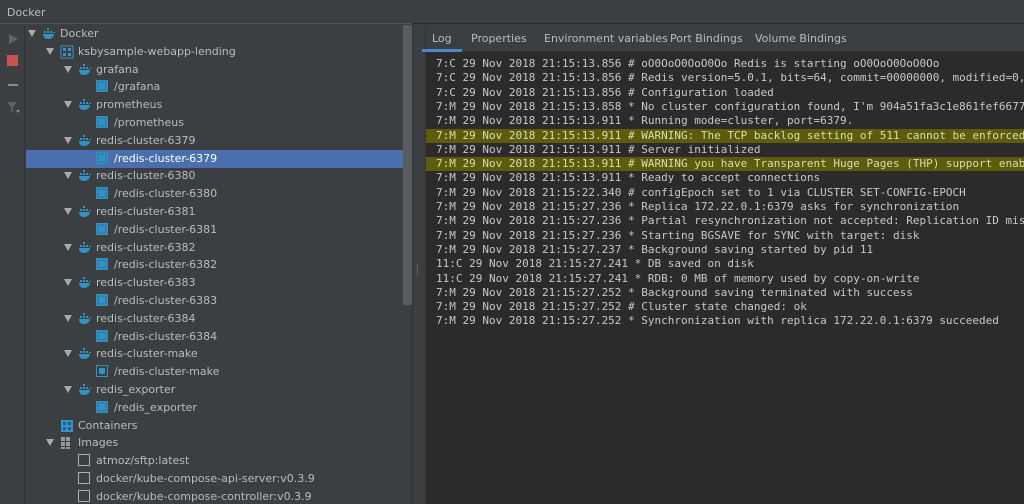 Image resolution: width=1024 pixels, height=504 pixels. What do you see at coordinates (136, 389) in the screenshot?
I see `tree-node-label: redis_exporter` at bounding box center [136, 389].